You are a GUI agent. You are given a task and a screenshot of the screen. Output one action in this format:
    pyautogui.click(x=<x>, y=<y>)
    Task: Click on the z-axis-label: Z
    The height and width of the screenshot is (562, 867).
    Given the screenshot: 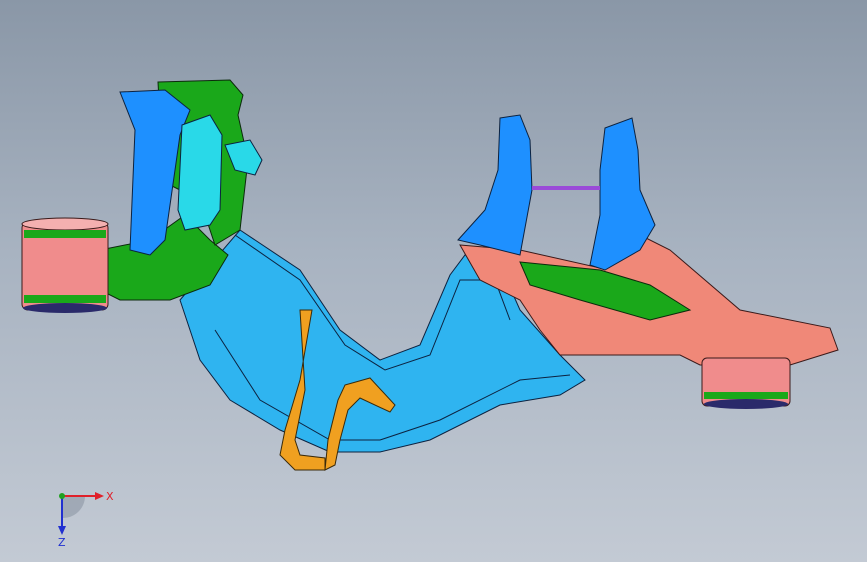 What is the action you would take?
    pyautogui.click(x=62, y=542)
    